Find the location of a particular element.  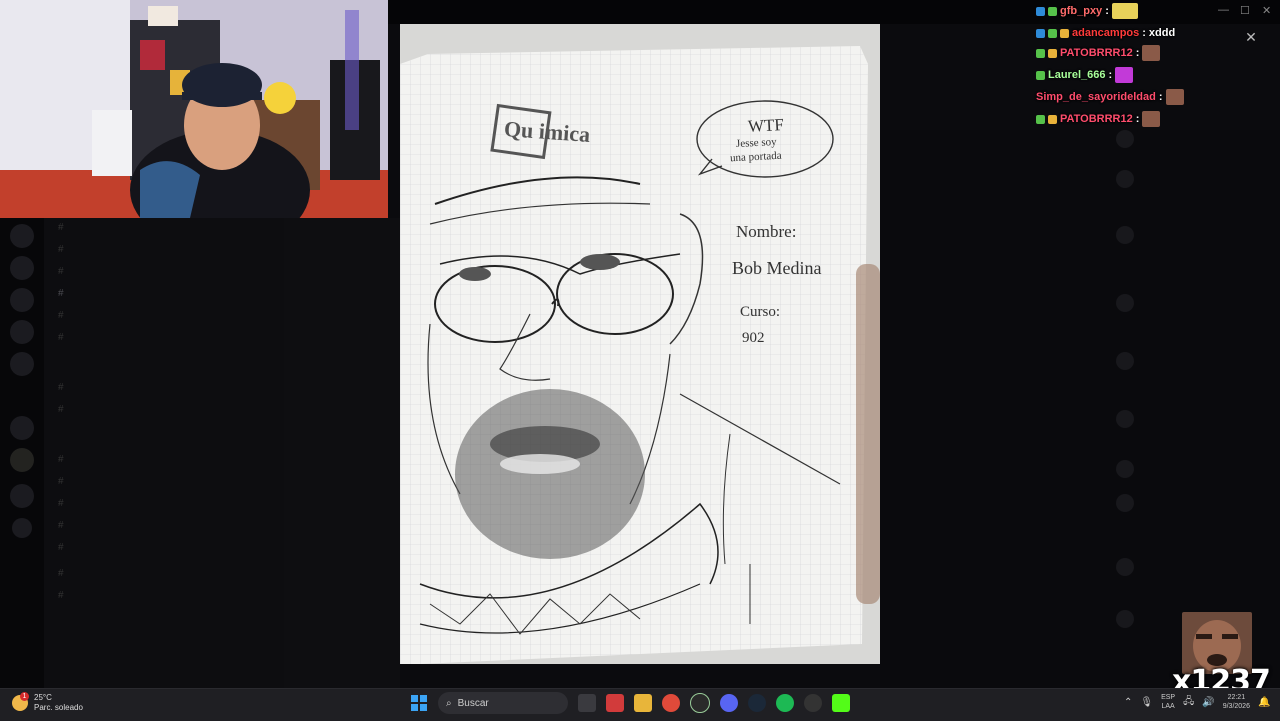

maximize-icon: ☐ is located at coordinates (1245, 10).